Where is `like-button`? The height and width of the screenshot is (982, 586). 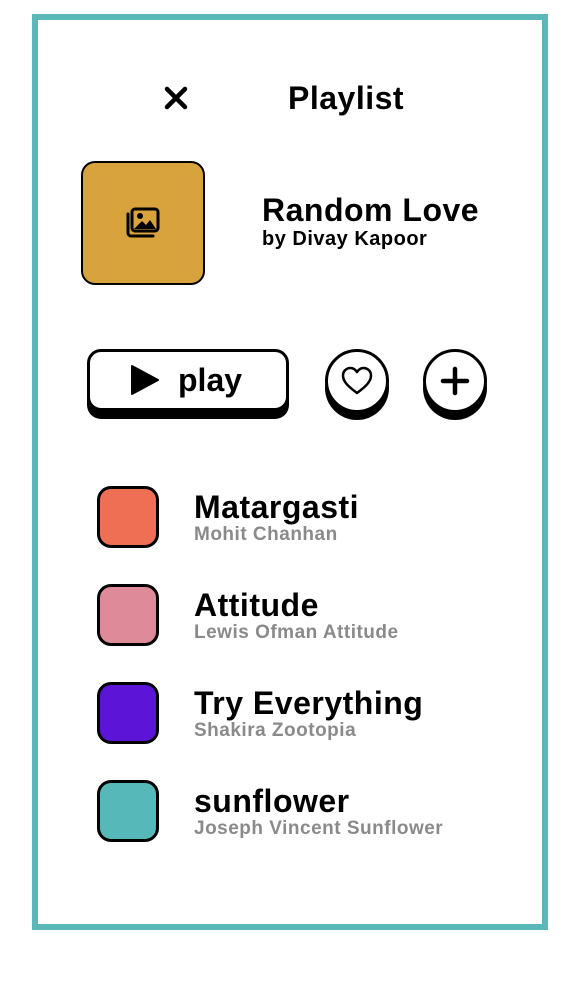
like-button is located at coordinates (357, 381).